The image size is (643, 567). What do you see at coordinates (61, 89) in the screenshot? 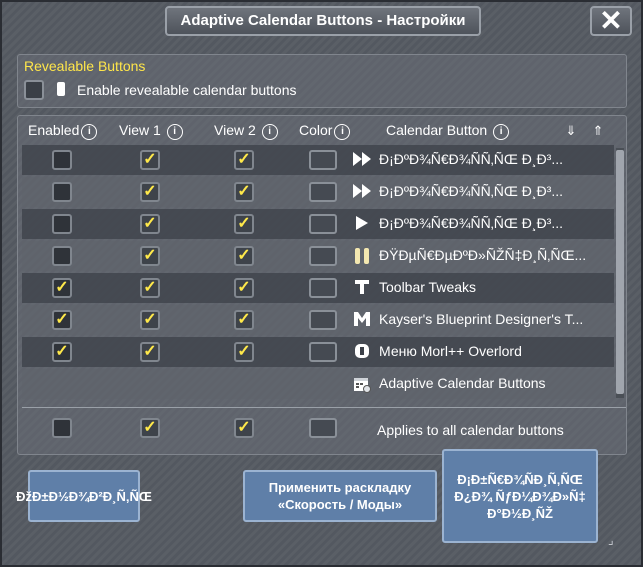
I see `revealable-icon` at bounding box center [61, 89].